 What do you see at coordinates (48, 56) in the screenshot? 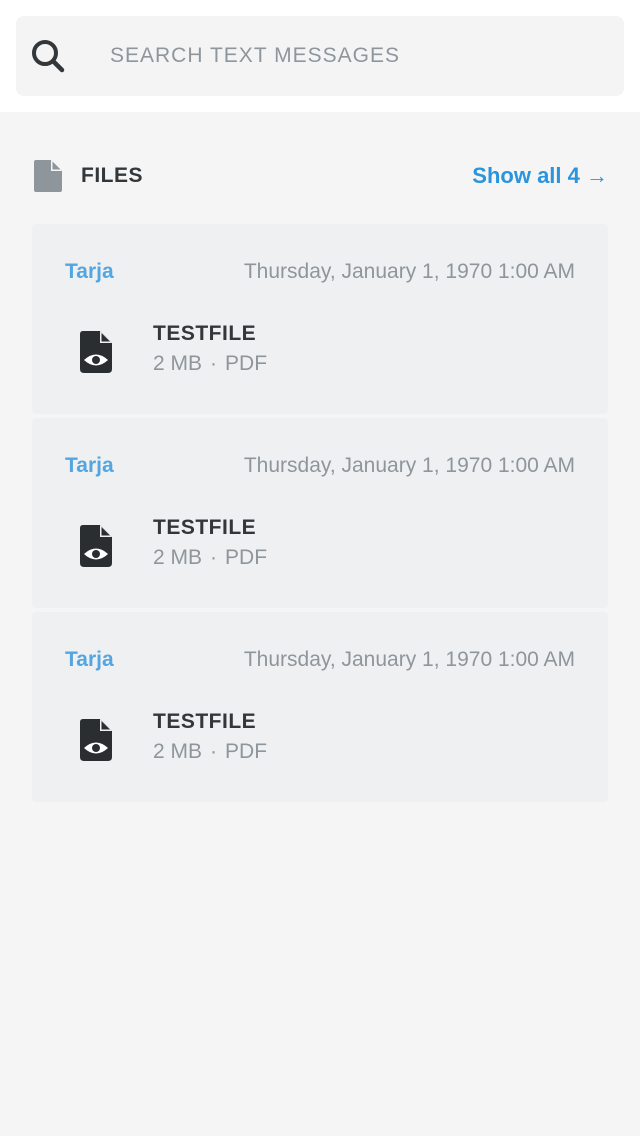
I see `search-icon` at bounding box center [48, 56].